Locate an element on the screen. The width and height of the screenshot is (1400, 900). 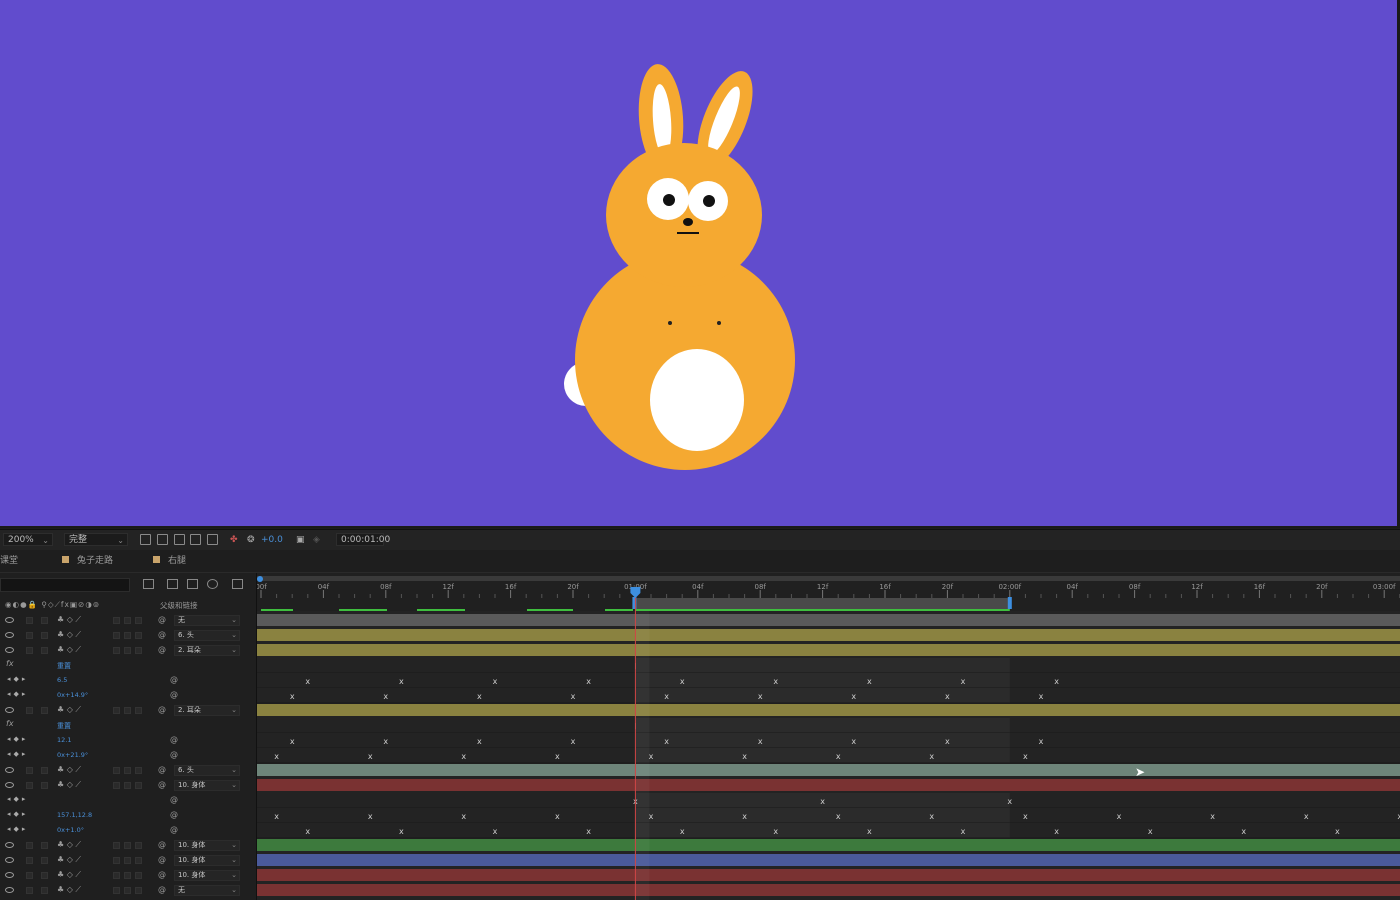
parent-dropdown: 2. 耳朵 ⌄ is located at coordinates (207, 650).